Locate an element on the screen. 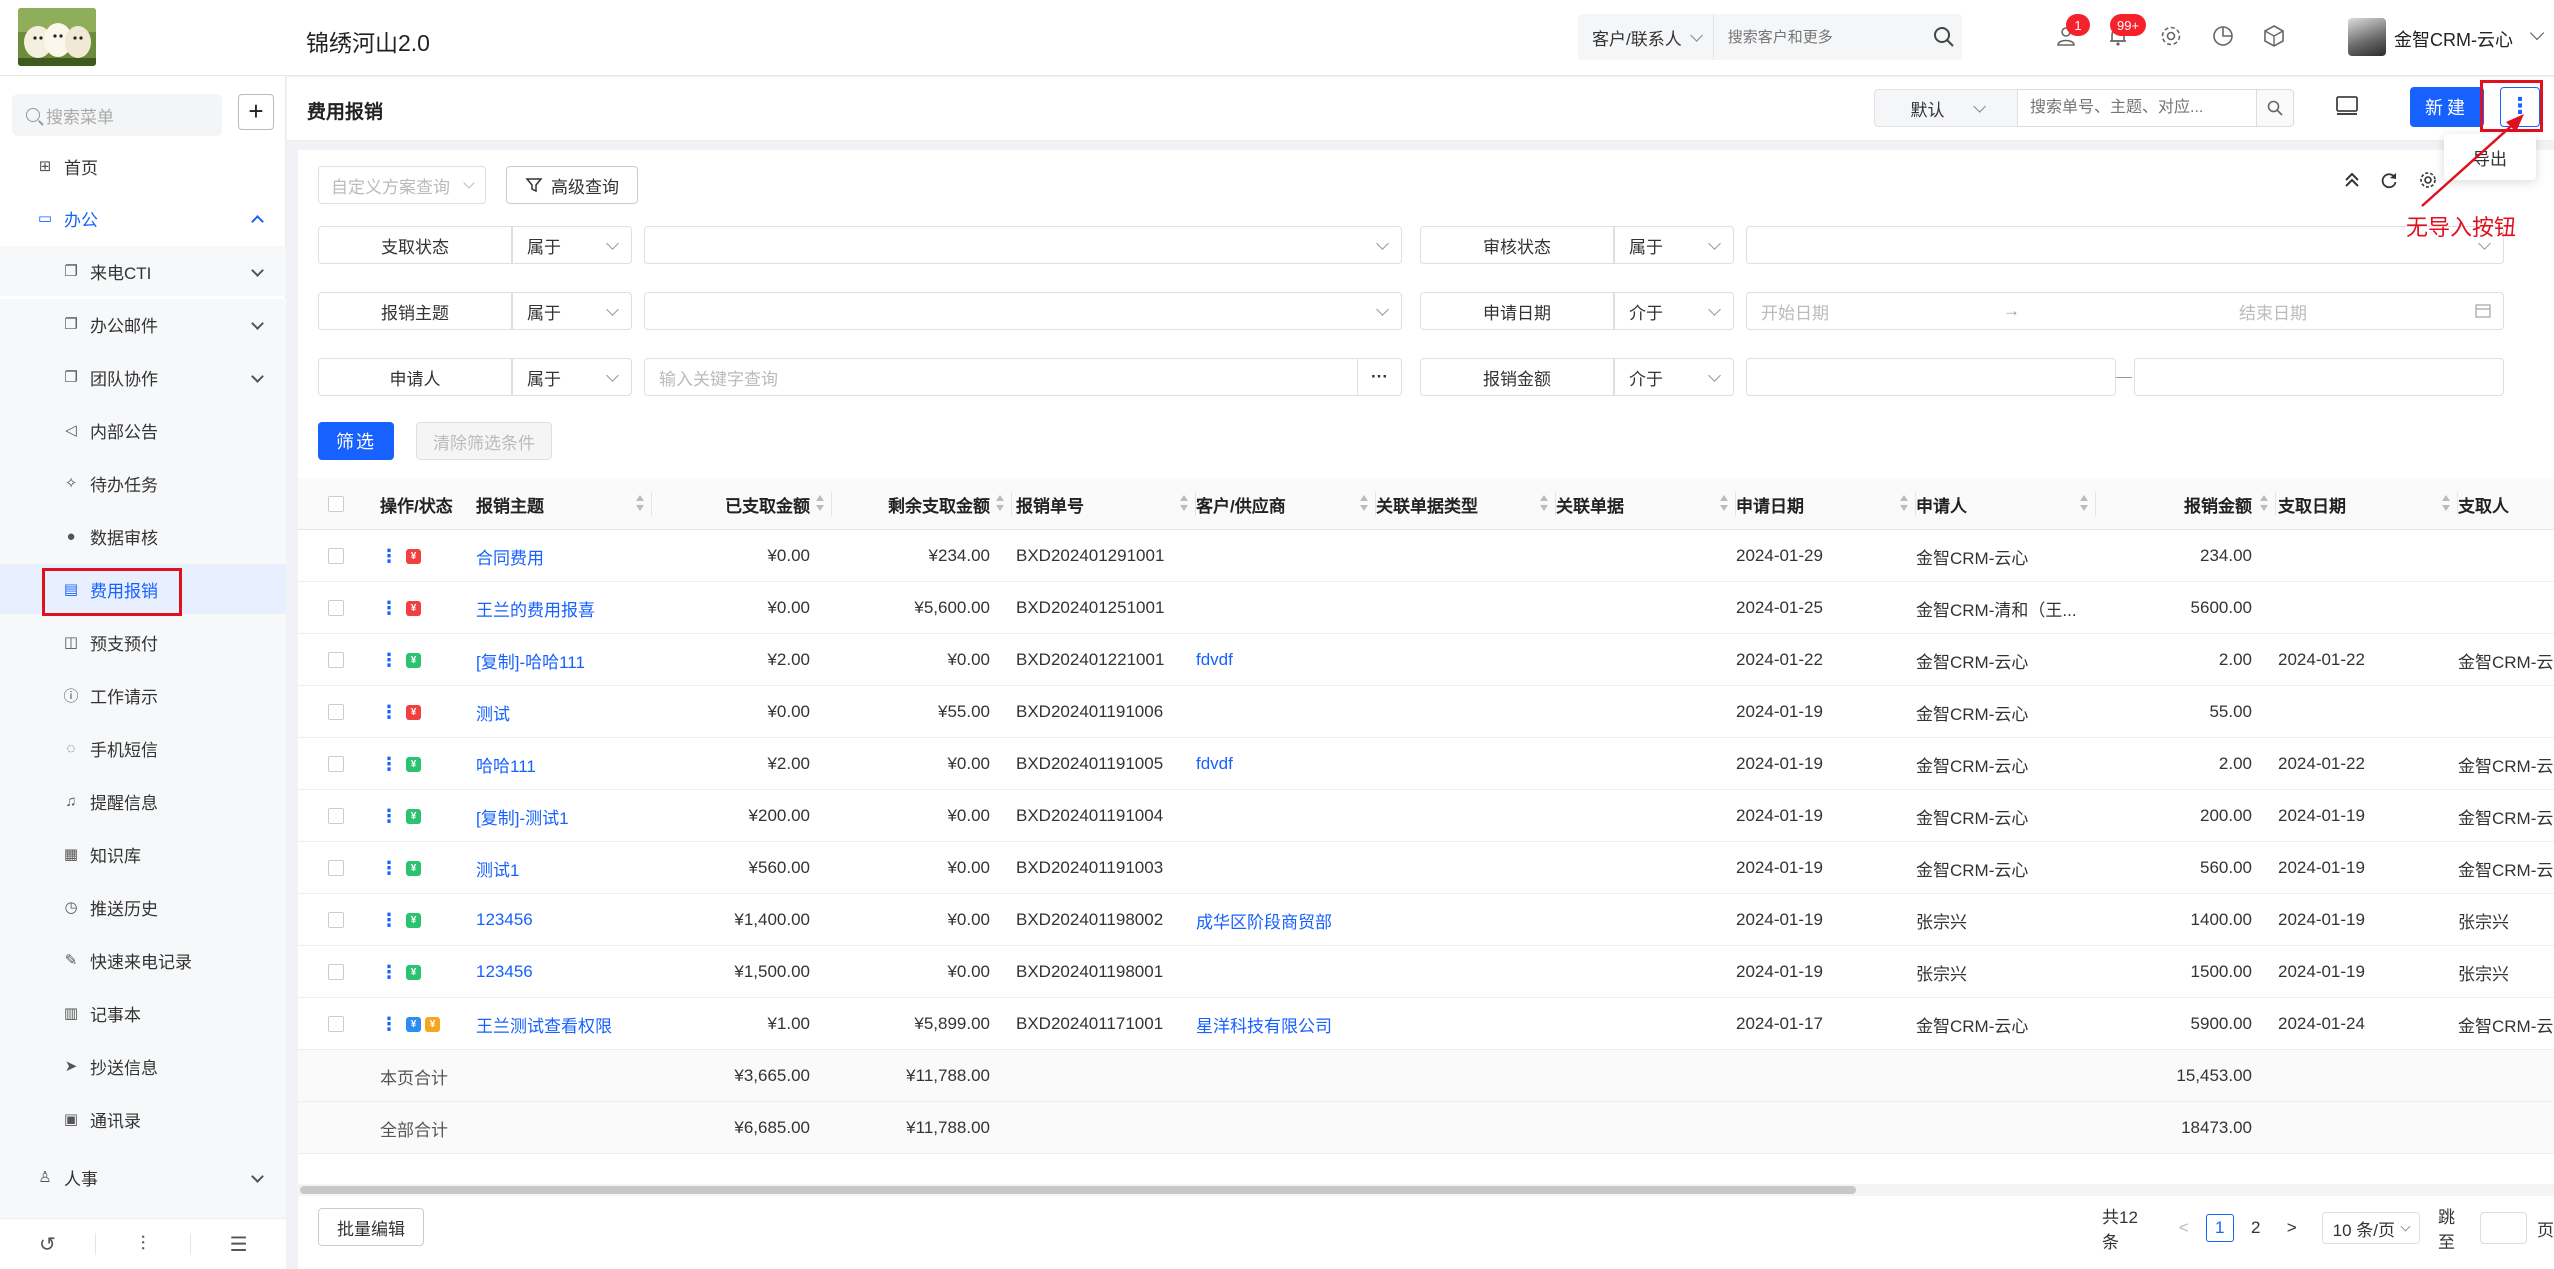 The image size is (2554, 1269). sidebar-item-knowledge: ▦ 知识库 is located at coordinates (143, 854).